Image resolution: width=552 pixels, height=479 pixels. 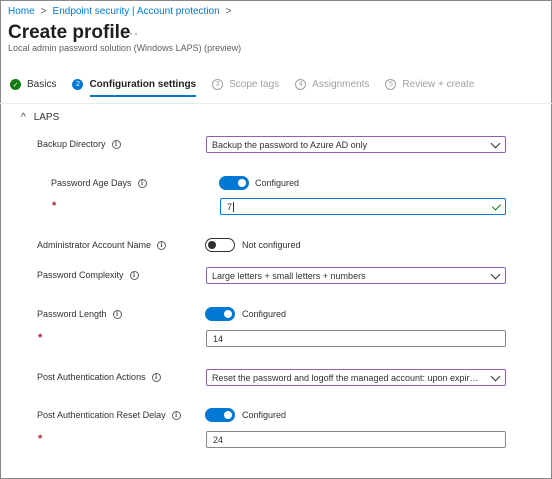 I want to click on post-authentication-reset-delay-value: 24, so click(x=218, y=439).